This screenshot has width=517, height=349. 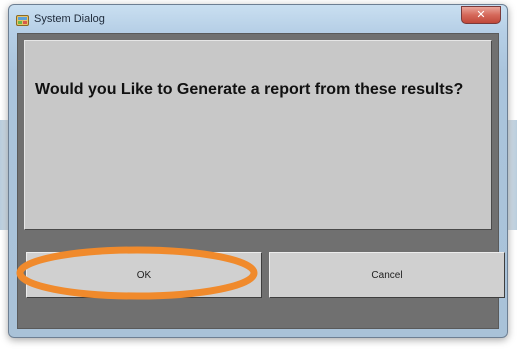 I want to click on cancel-button: Cancel, so click(x=387, y=275).